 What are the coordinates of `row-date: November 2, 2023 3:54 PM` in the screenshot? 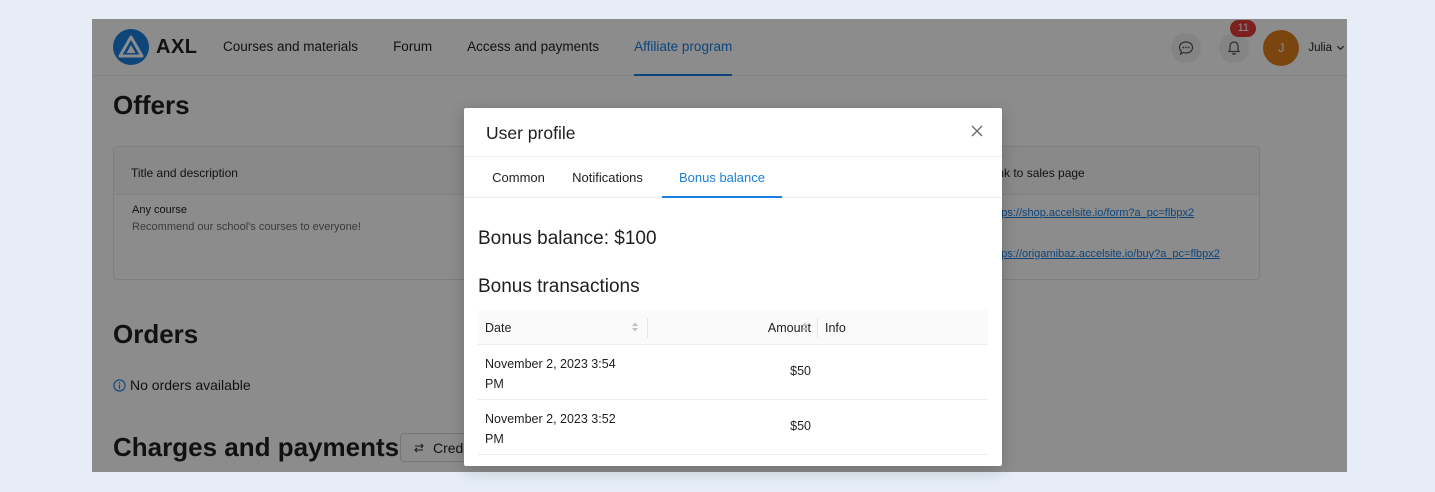 It's located at (550, 374).